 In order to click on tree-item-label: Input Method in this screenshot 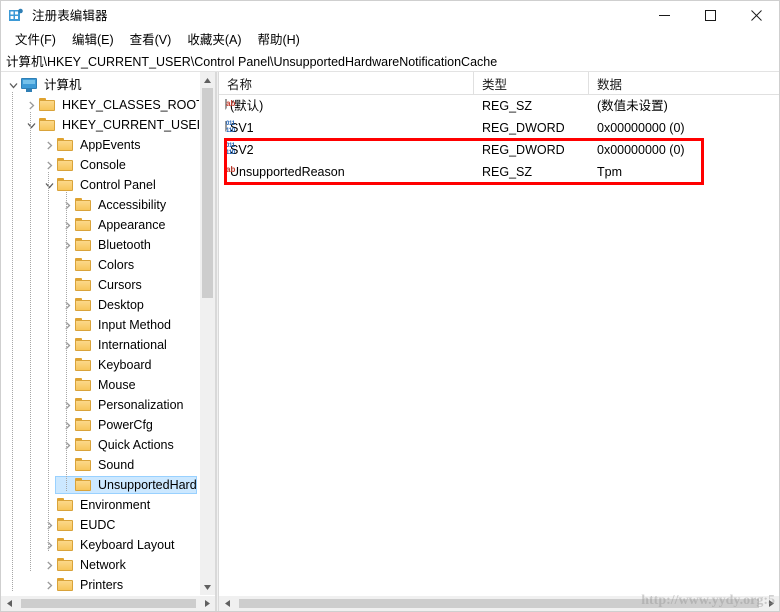, I will do `click(134, 324)`.